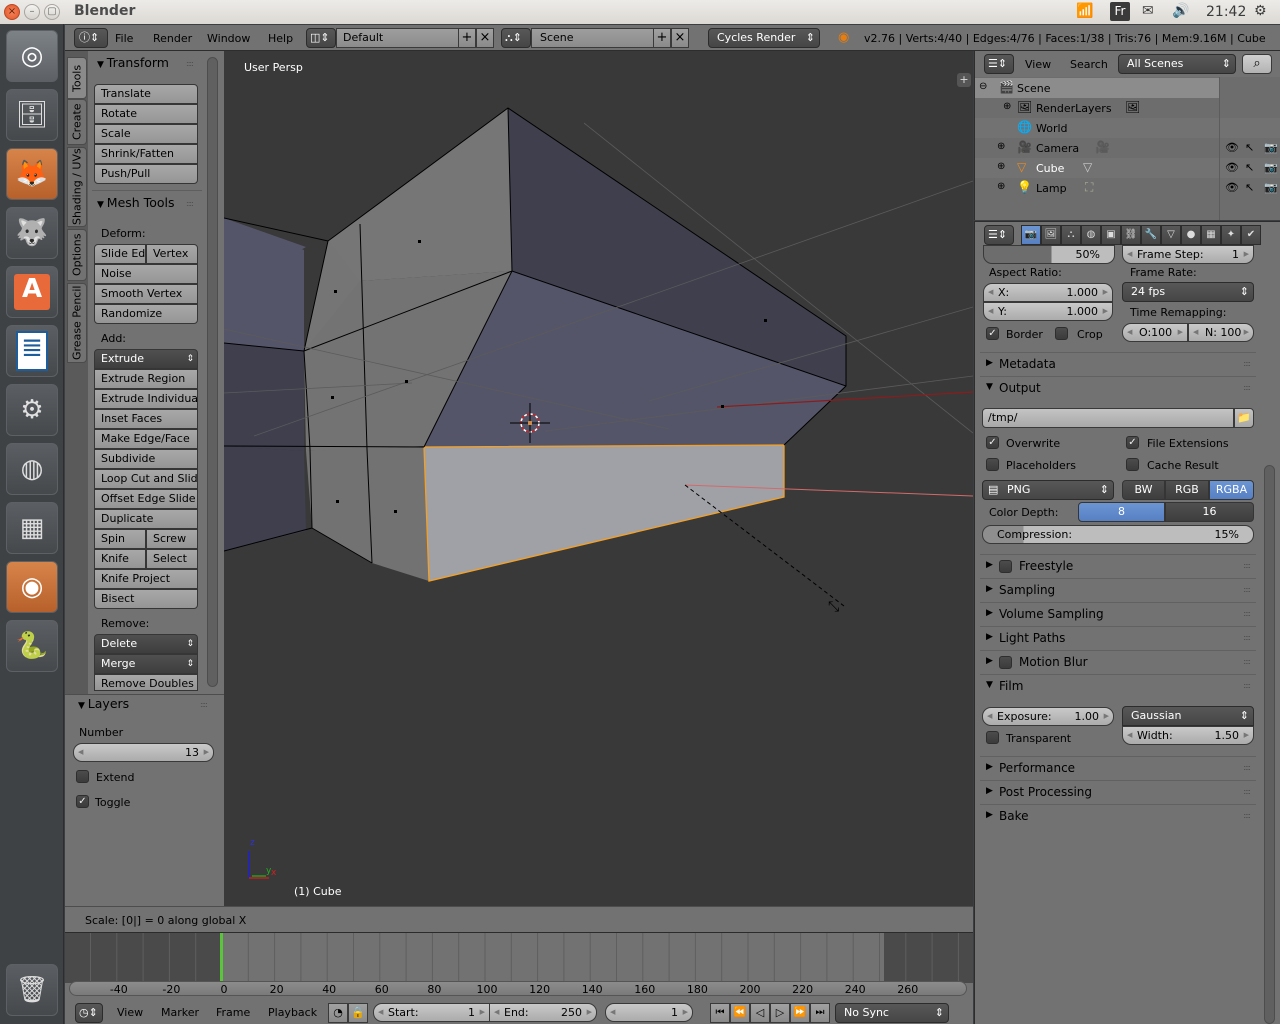 This screenshot has height=1024, width=1280. I want to click on layers-panel-header: ▼ Layers, so click(103, 703).